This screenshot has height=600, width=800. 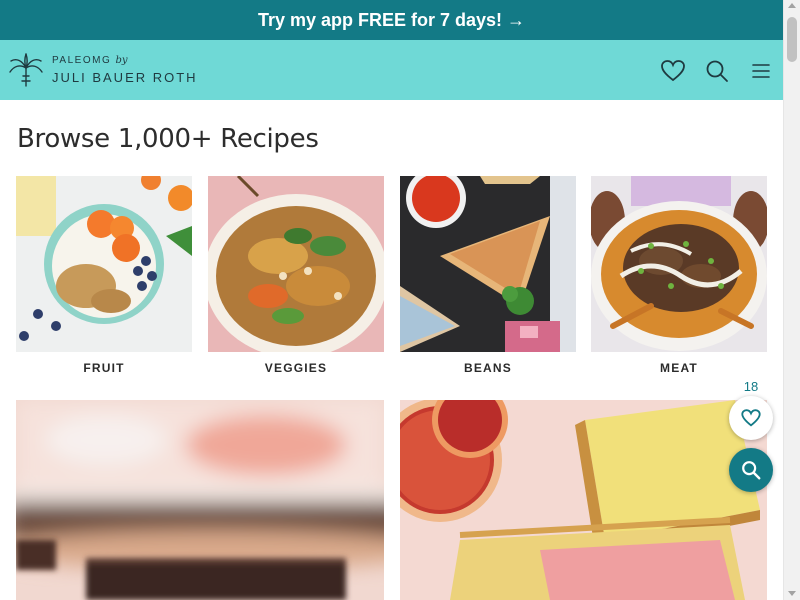 I want to click on scroll-down-arrow, so click(x=792, y=593).